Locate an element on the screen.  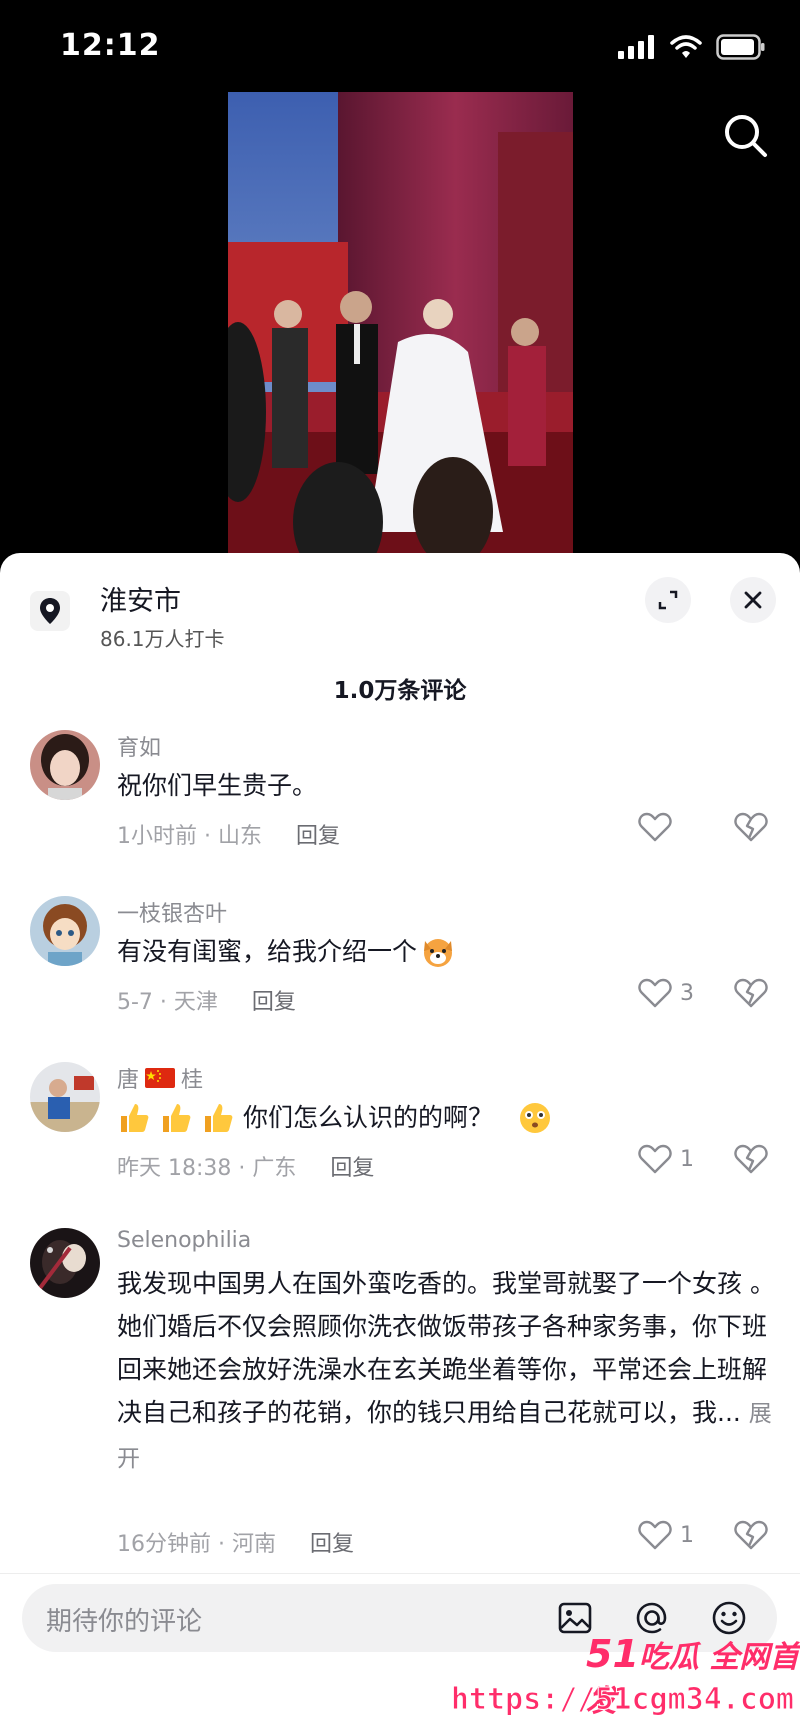
comment-meta: 1小时前 · 山东 回复 is located at coordinates (228, 834).